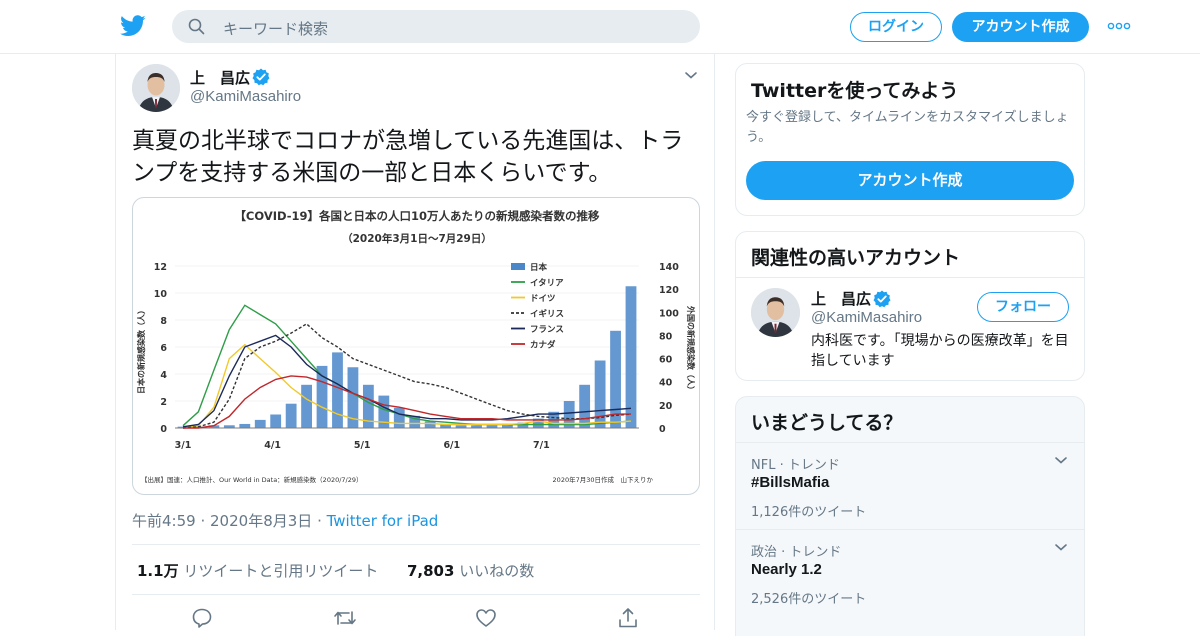 The image size is (1200, 636). Describe the element at coordinates (666, 383) in the screenshot. I see `chart-y-tick-right: 40` at that location.